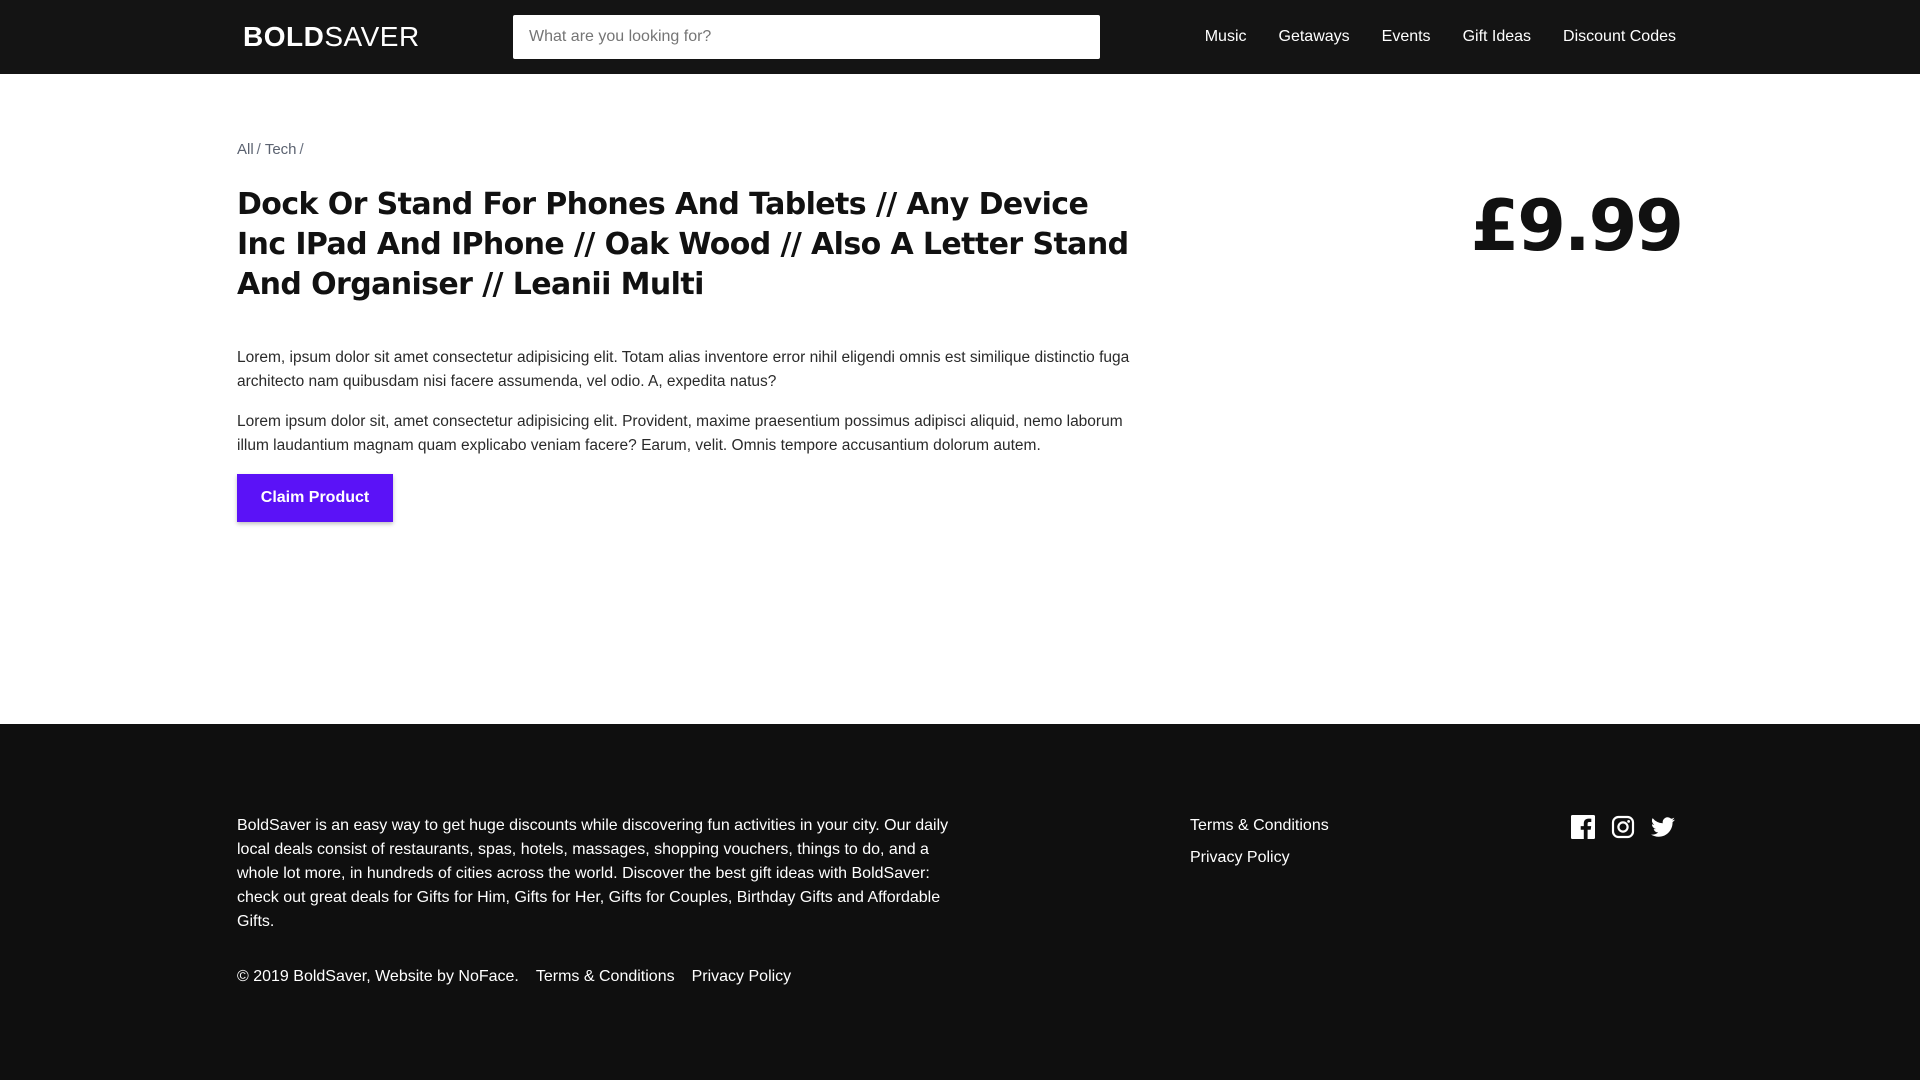 This screenshot has height=1080, width=1920. I want to click on footer-links: Terms & Conditions Privacy Policy, so click(1259, 842).